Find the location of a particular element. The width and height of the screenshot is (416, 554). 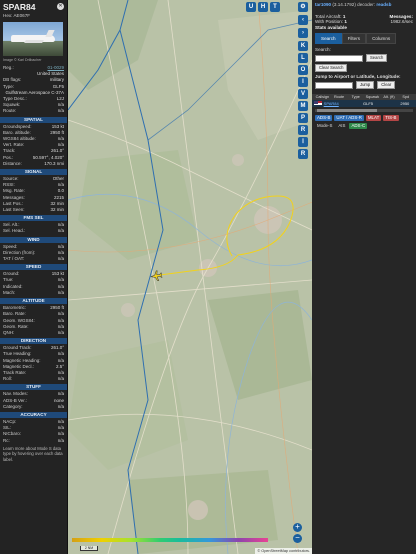

table-row: SPAR84 GLF5 2950 is located at coordinates (364, 104).